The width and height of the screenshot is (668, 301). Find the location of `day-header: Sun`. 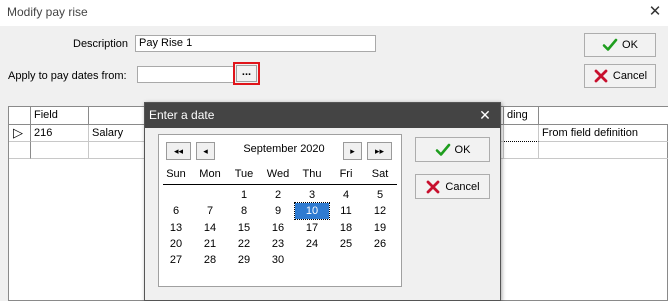

day-header: Sun is located at coordinates (176, 174).